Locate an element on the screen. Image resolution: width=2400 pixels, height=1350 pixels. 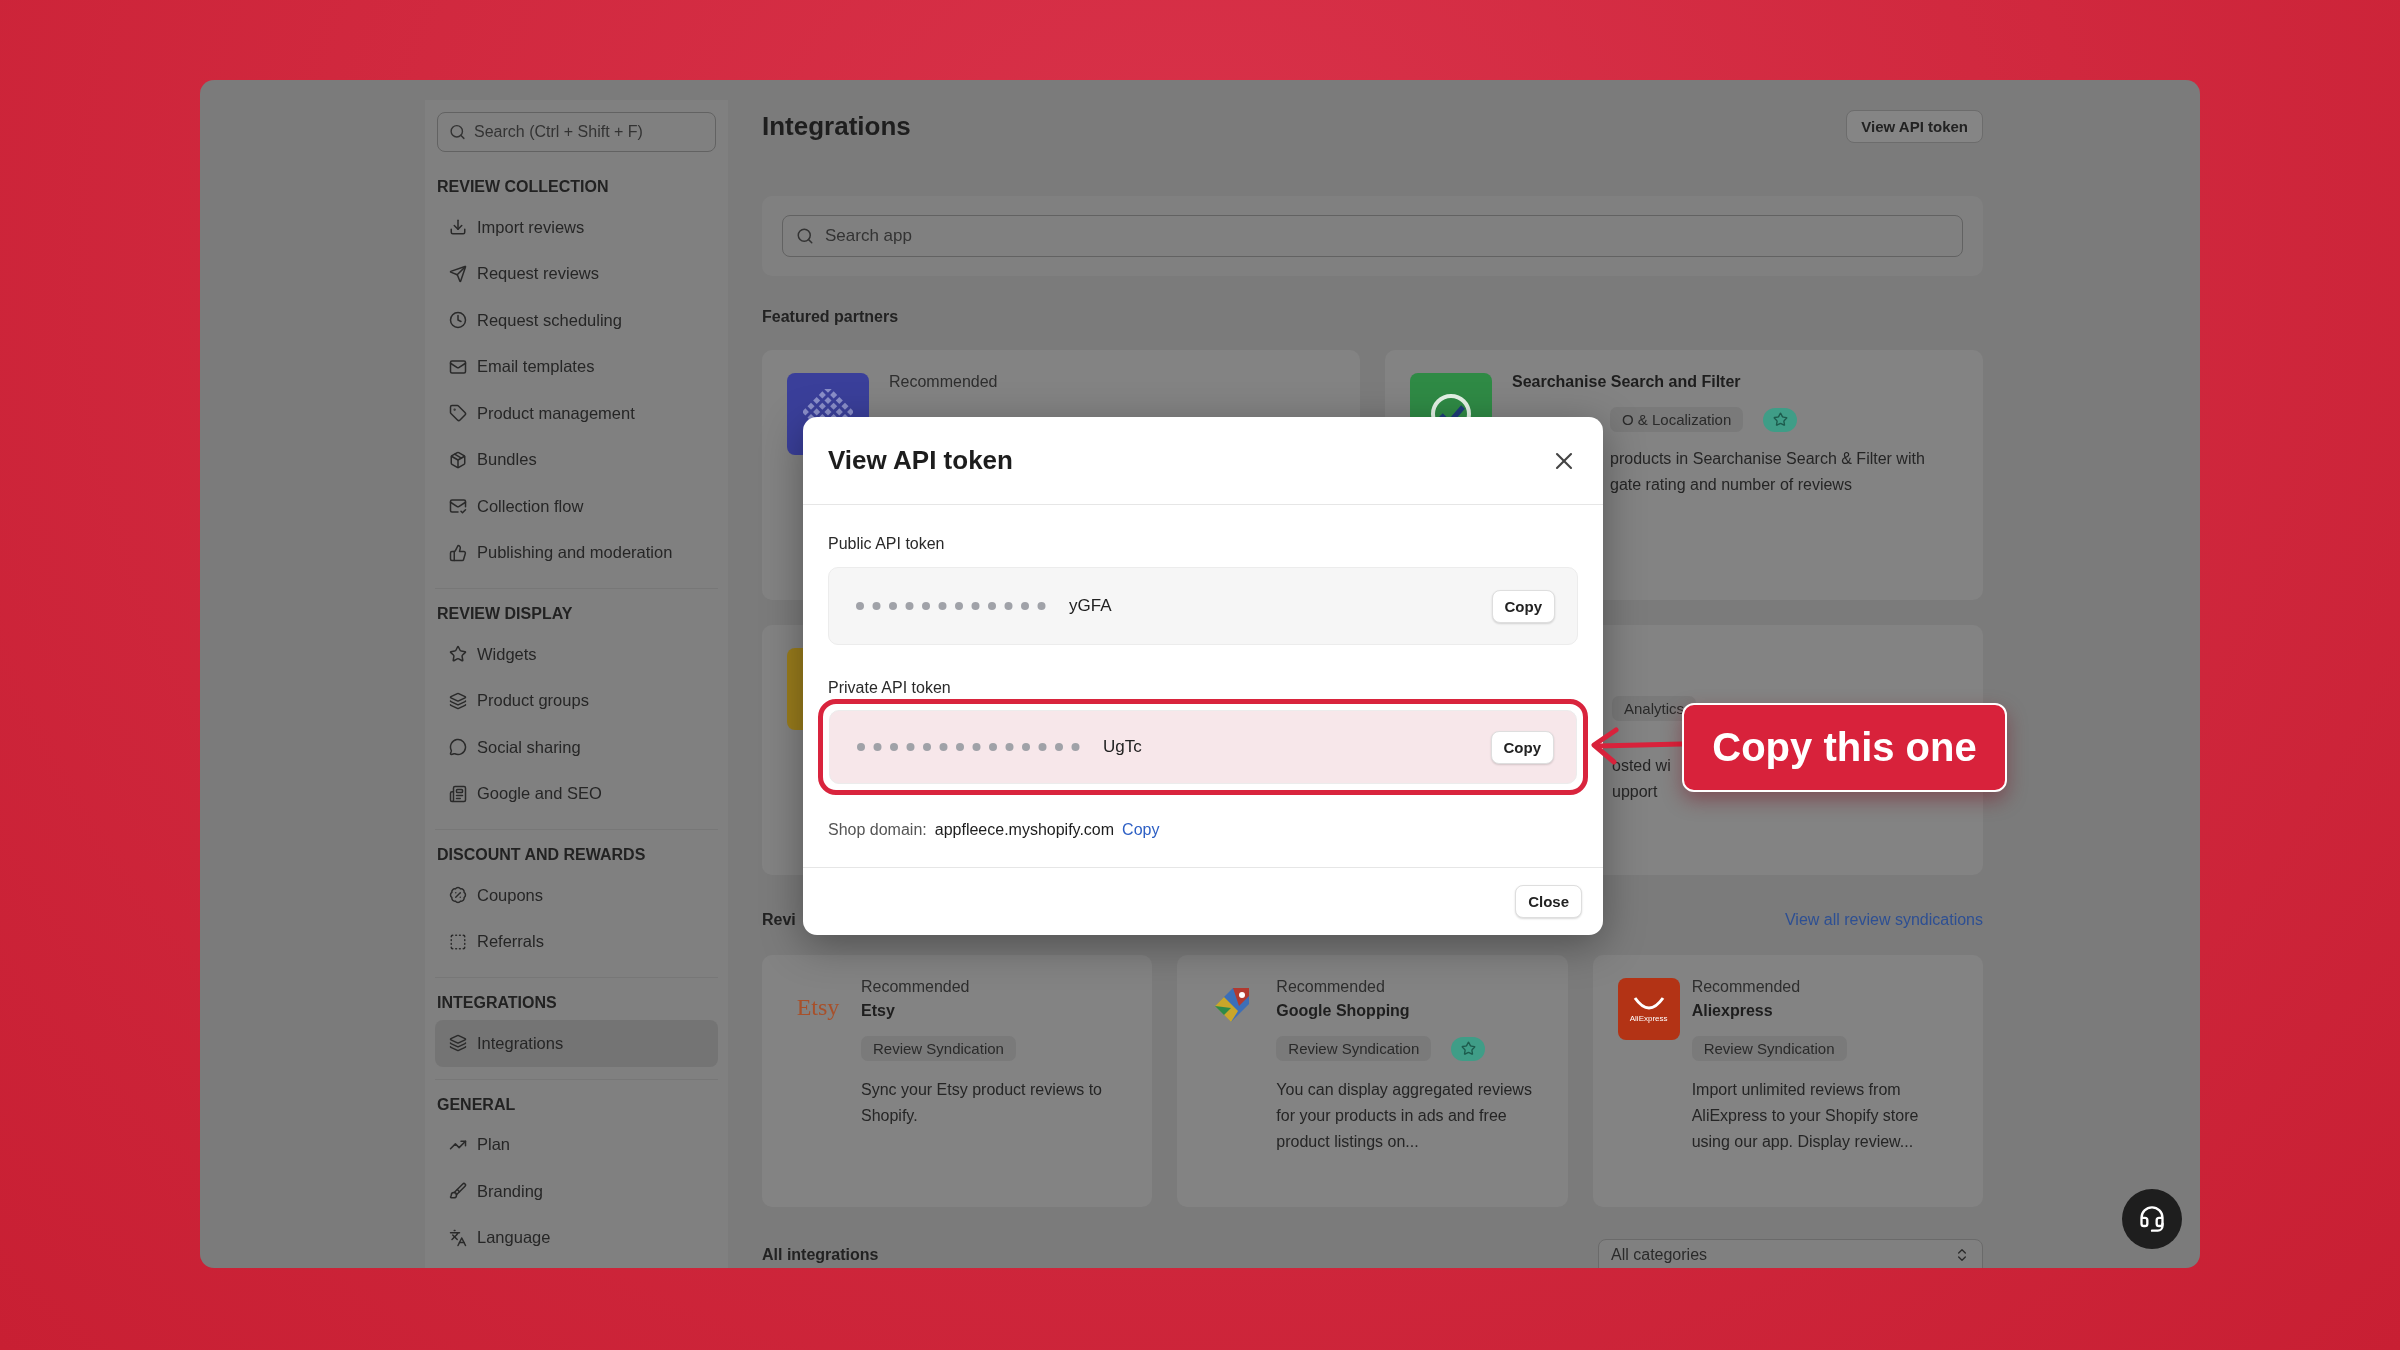
logo-wordmark: AliExpress is located at coordinates (1648, 1018).